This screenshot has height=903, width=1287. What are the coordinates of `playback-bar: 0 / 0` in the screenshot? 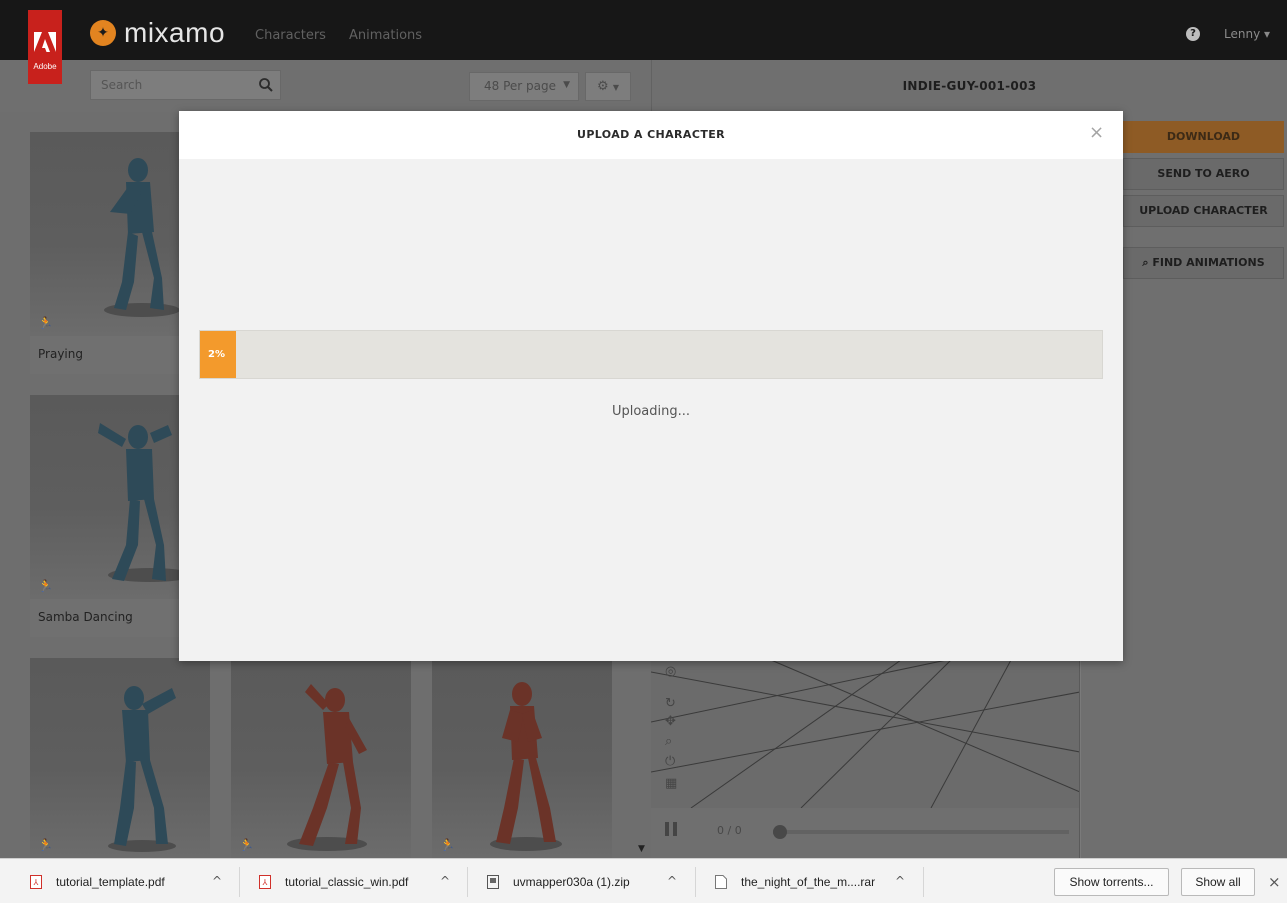 It's located at (865, 833).